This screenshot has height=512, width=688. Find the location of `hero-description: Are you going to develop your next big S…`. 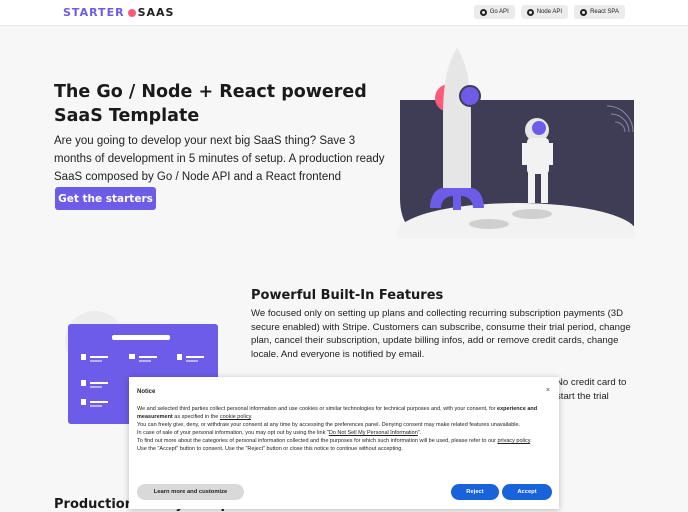

hero-description: Are you going to develop your next big S… is located at coordinates (219, 159).